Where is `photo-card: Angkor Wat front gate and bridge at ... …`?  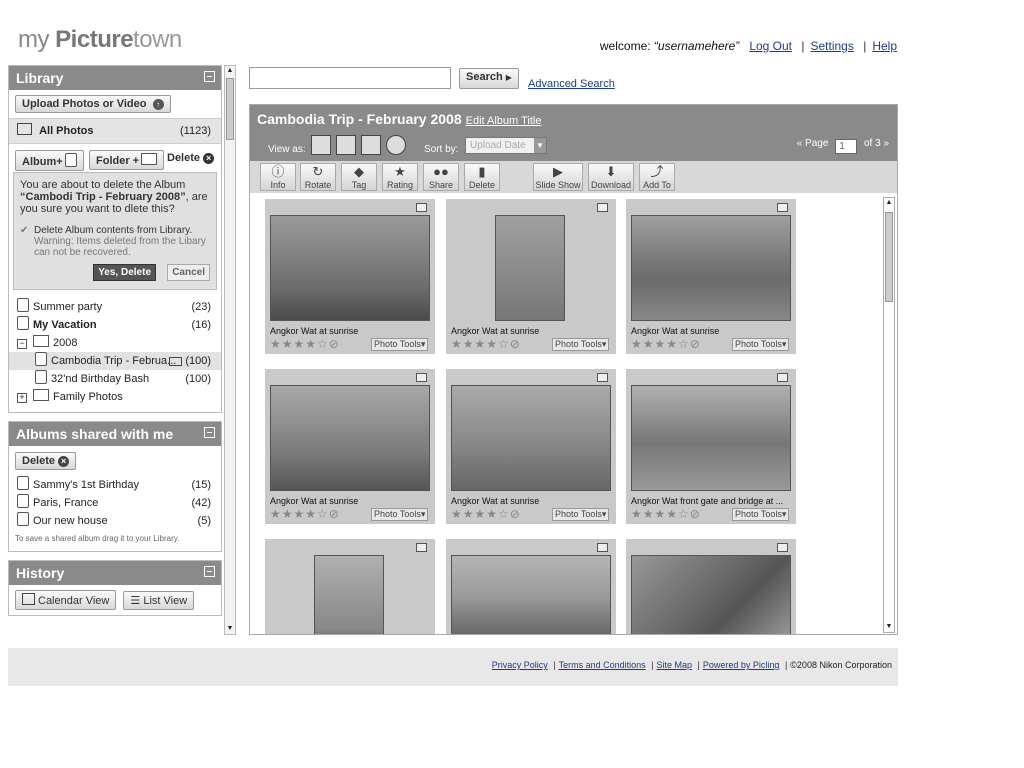
photo-card: Angkor Wat front gate and bridge at ... … is located at coordinates (711, 446).